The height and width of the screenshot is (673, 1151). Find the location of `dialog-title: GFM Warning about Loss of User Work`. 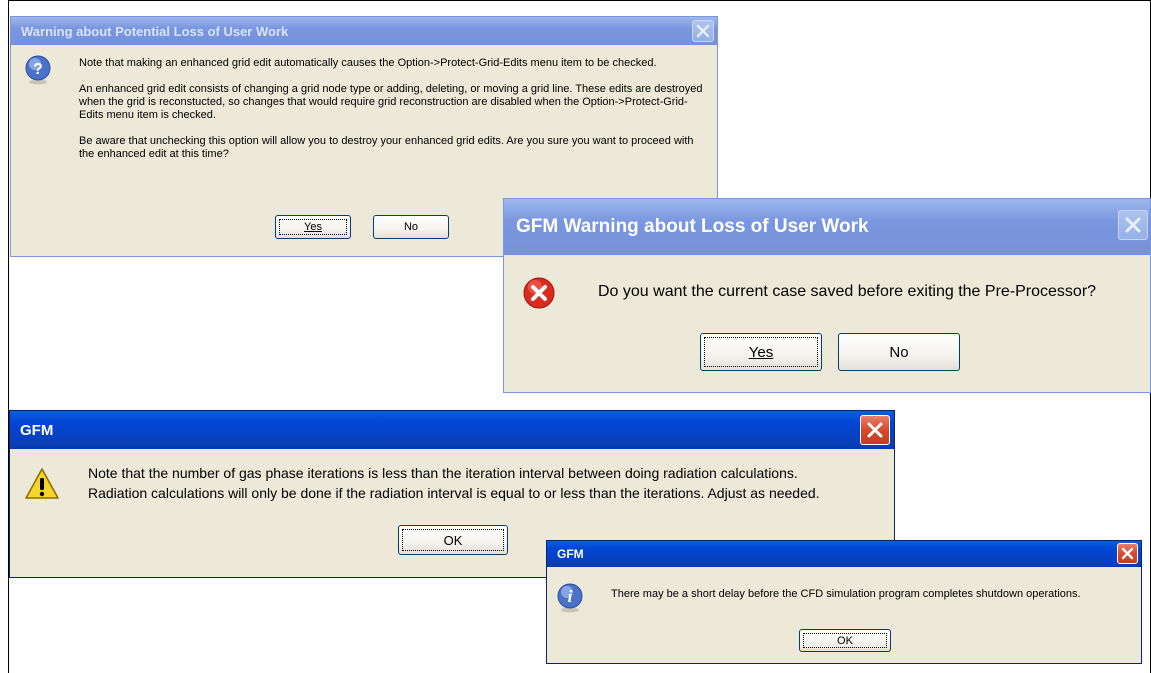

dialog-title: GFM Warning about Loss of User Work is located at coordinates (692, 226).